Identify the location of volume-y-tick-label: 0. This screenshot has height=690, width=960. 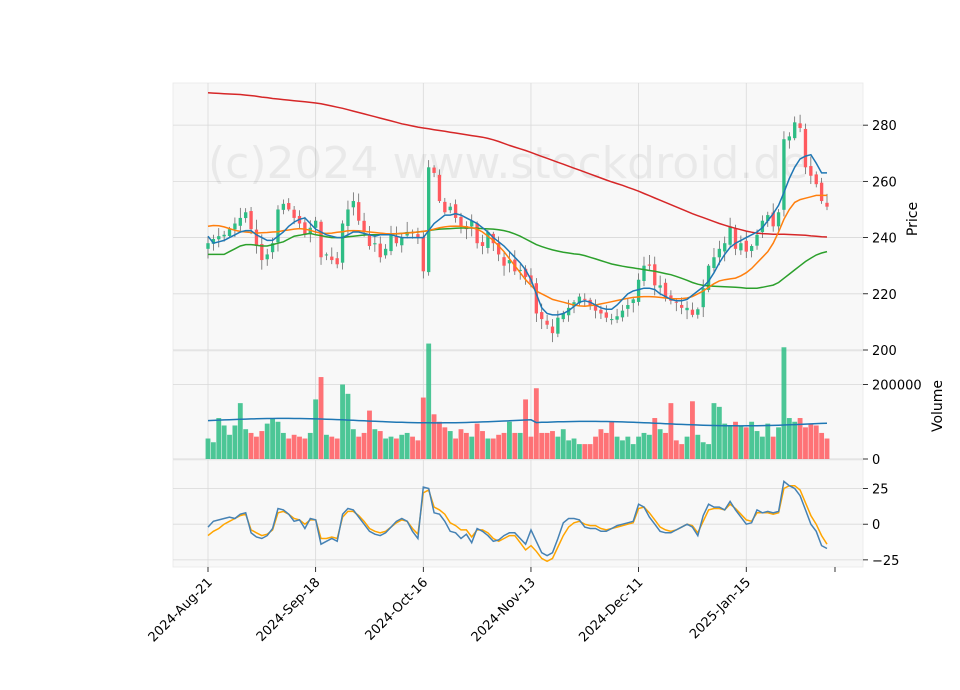
(876, 460).